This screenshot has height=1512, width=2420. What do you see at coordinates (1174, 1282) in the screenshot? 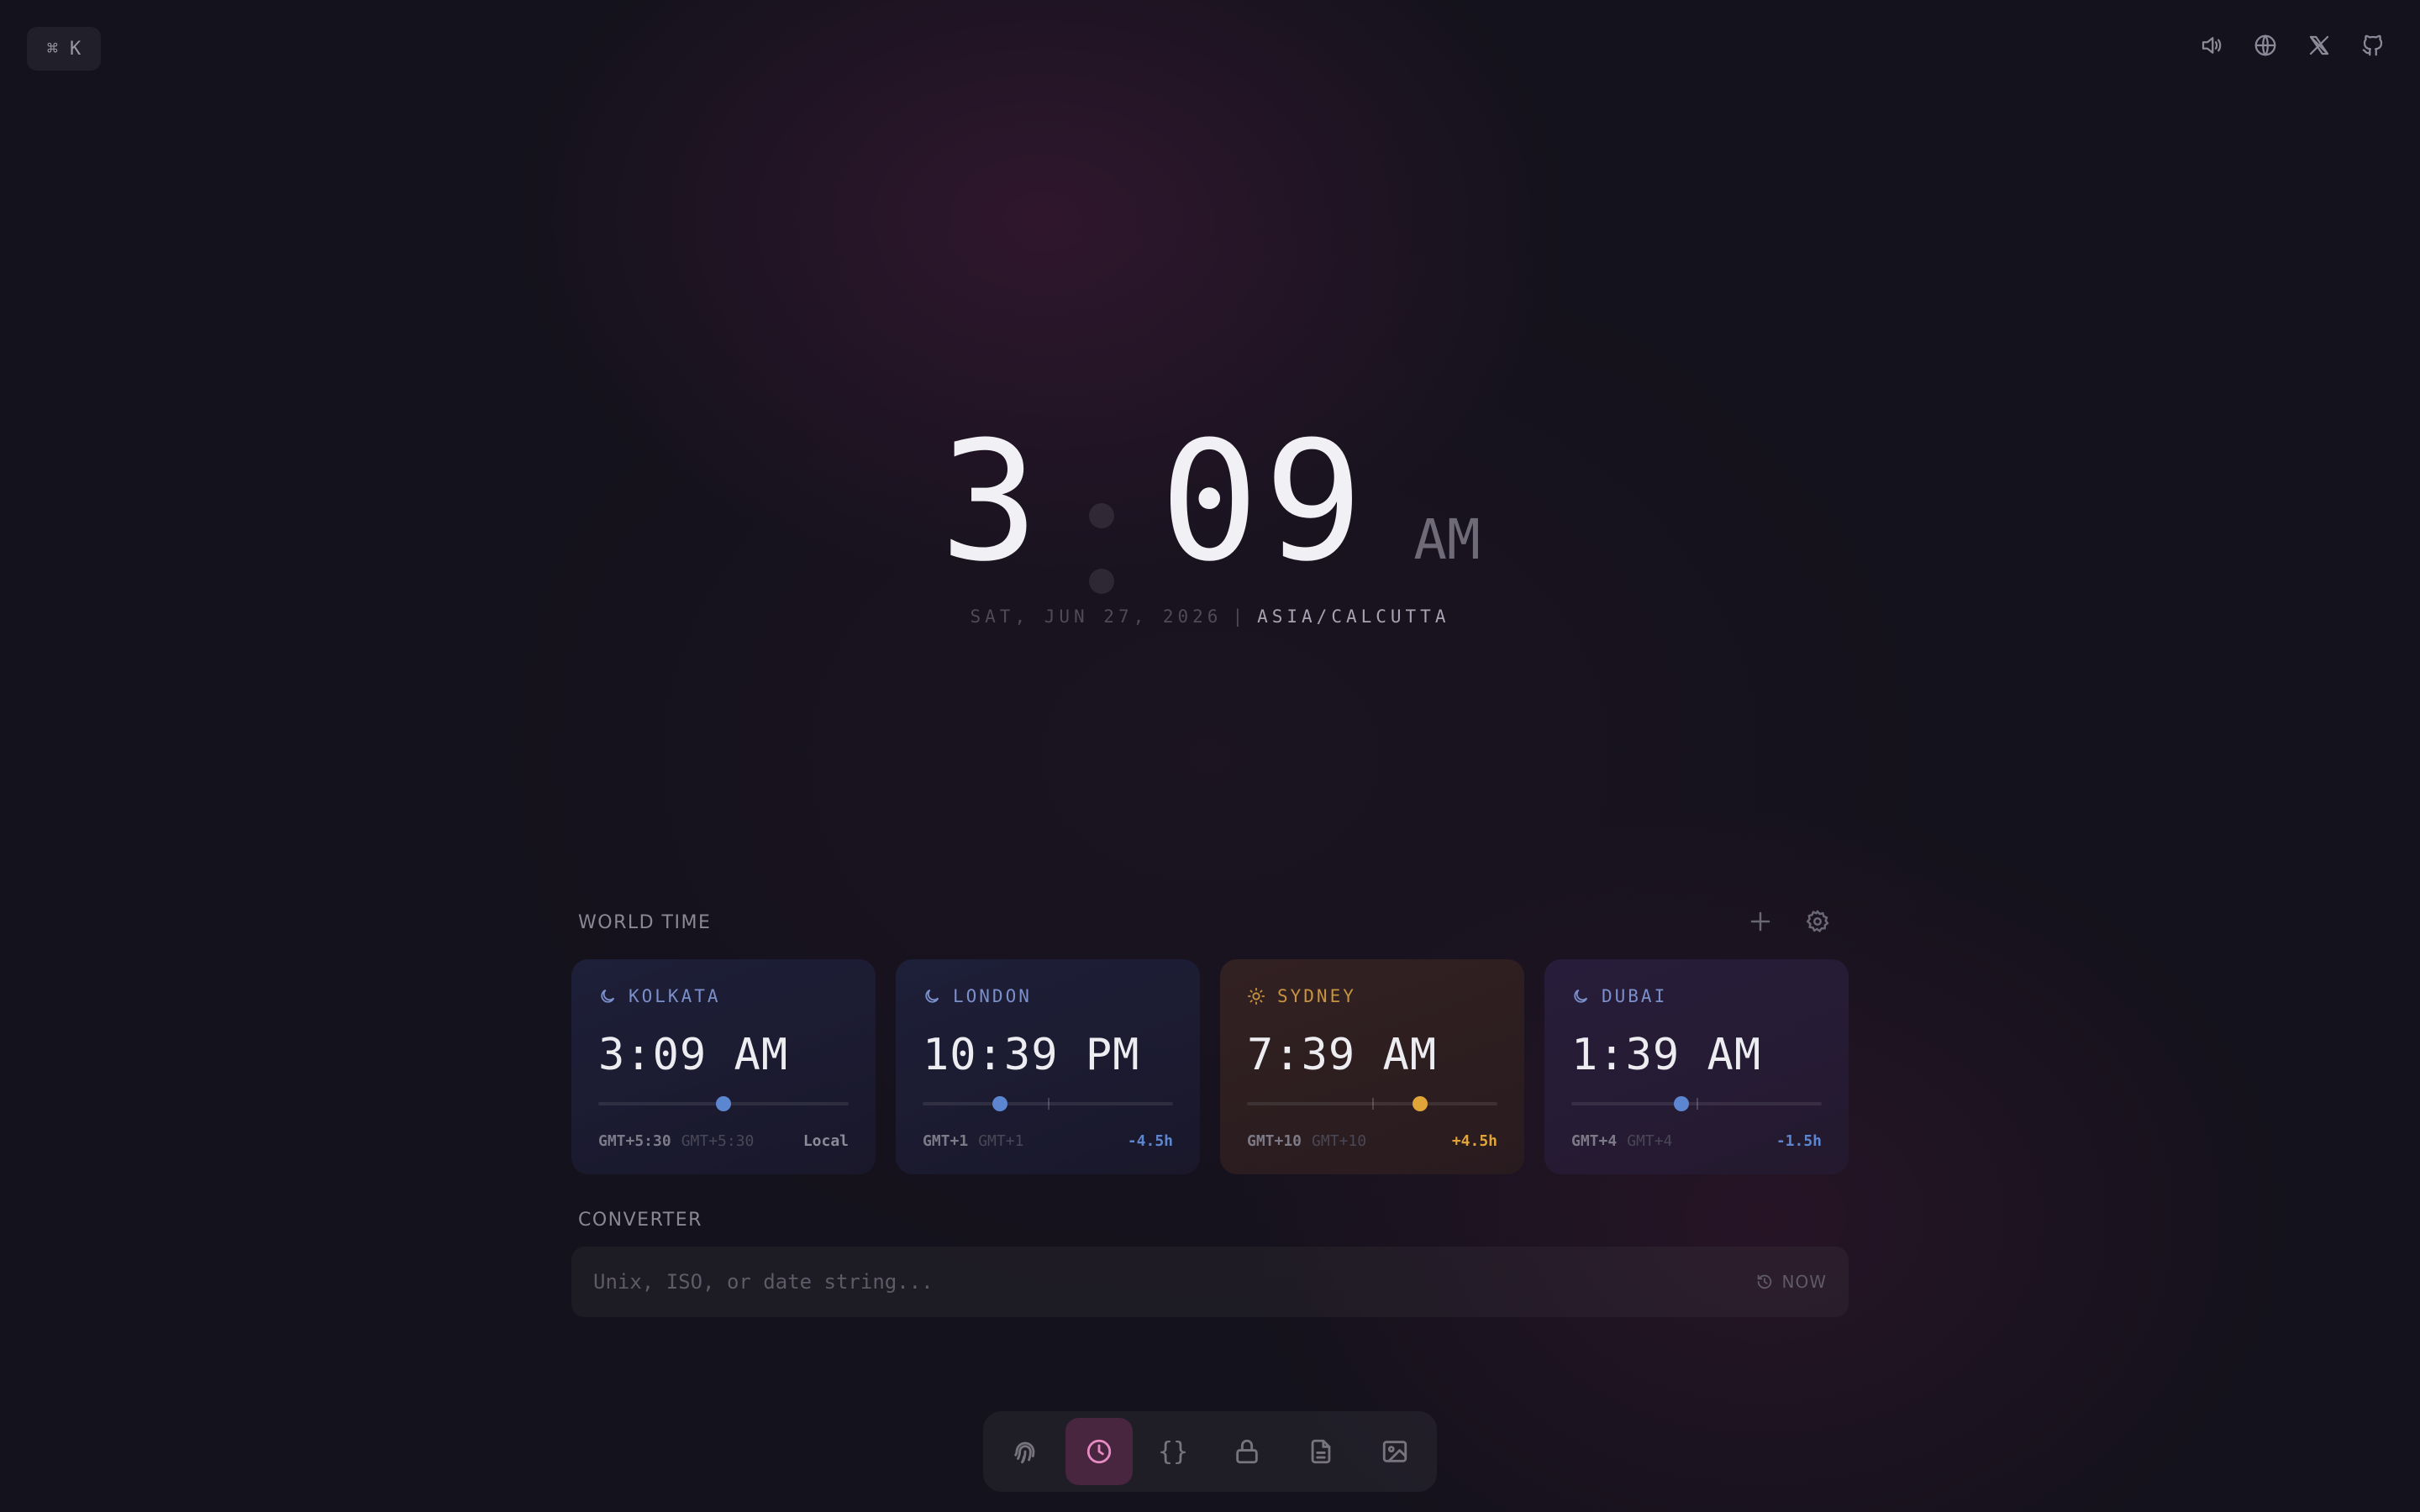
I see `converter-input` at bounding box center [1174, 1282].